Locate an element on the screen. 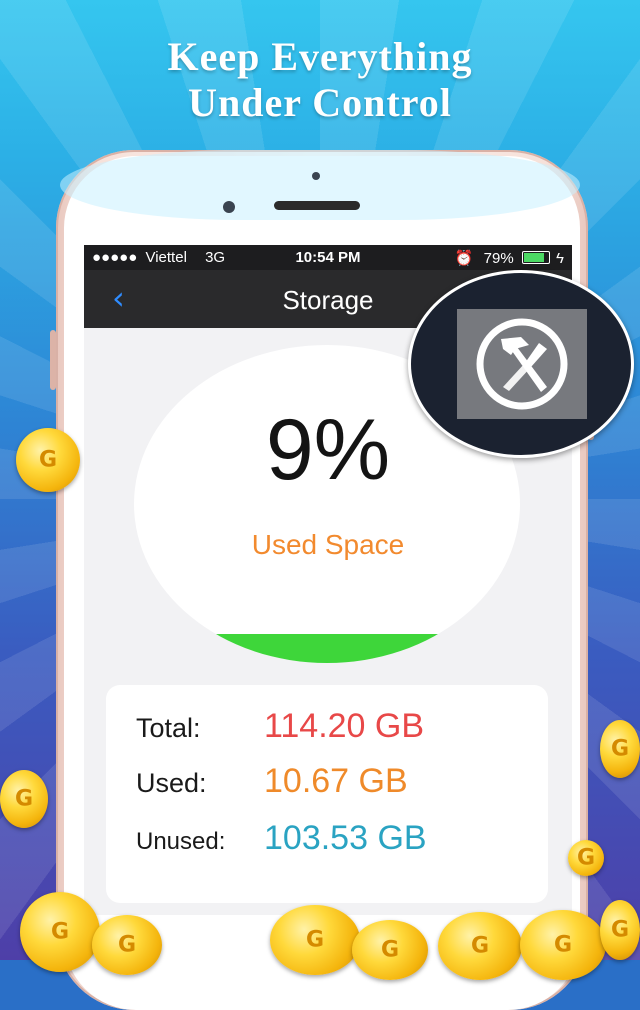 This screenshot has height=1010, width=640. battery-icon is located at coordinates (535, 257).